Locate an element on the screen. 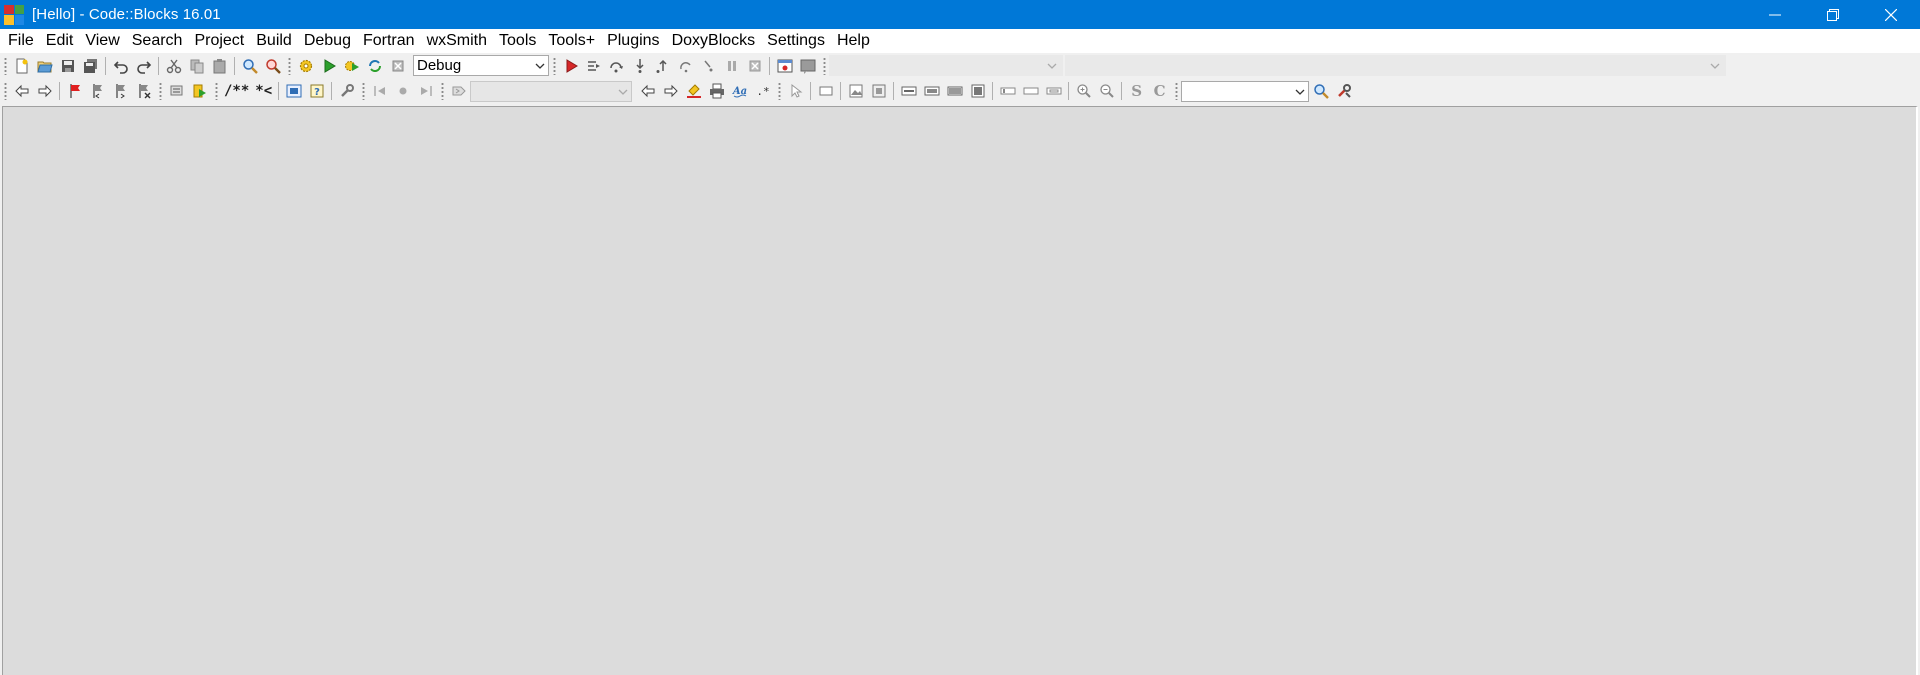 The width and height of the screenshot is (1920, 675). zoom-in-button is located at coordinates (1083, 91).